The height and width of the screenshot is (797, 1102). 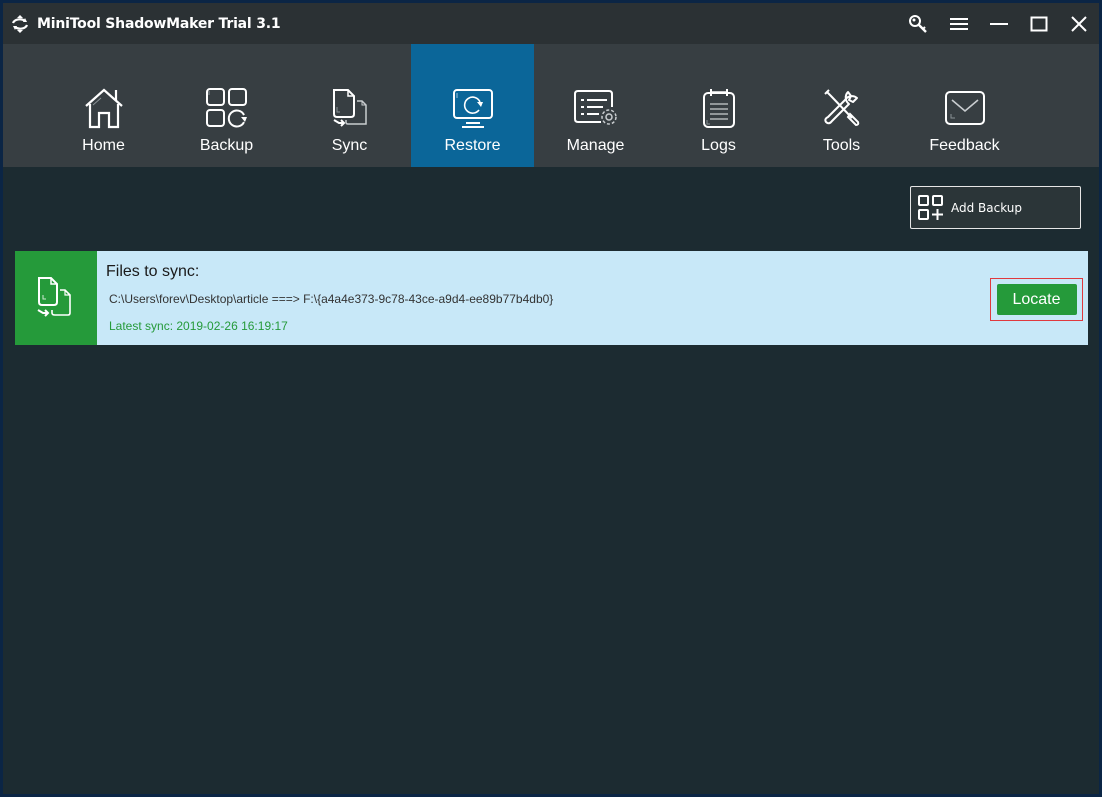 I want to click on locate-button: Locate, so click(x=1036, y=299).